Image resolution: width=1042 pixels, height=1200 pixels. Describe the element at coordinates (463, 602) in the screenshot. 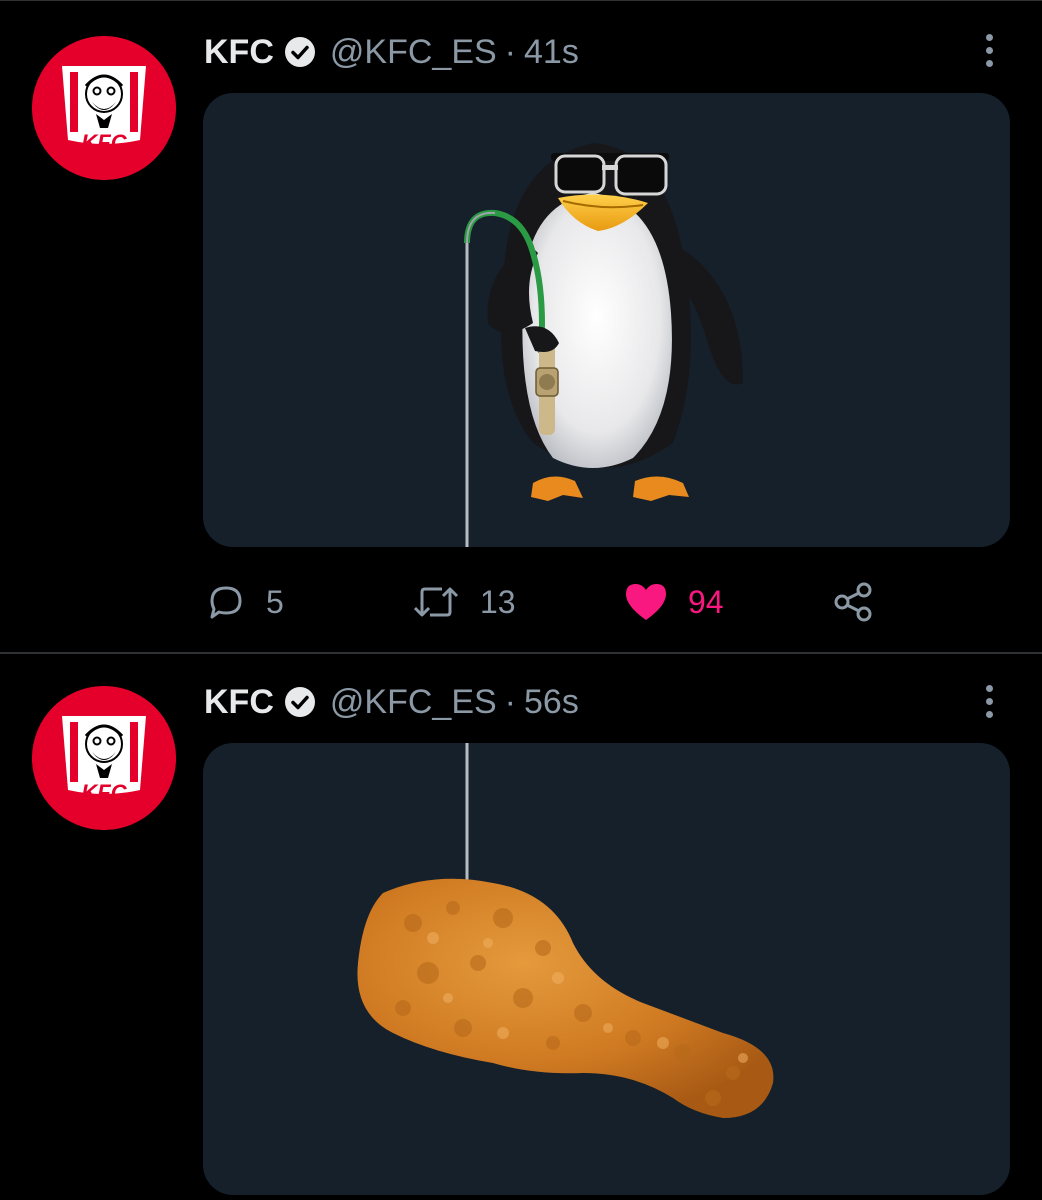

I see `retweet-button: 13` at that location.